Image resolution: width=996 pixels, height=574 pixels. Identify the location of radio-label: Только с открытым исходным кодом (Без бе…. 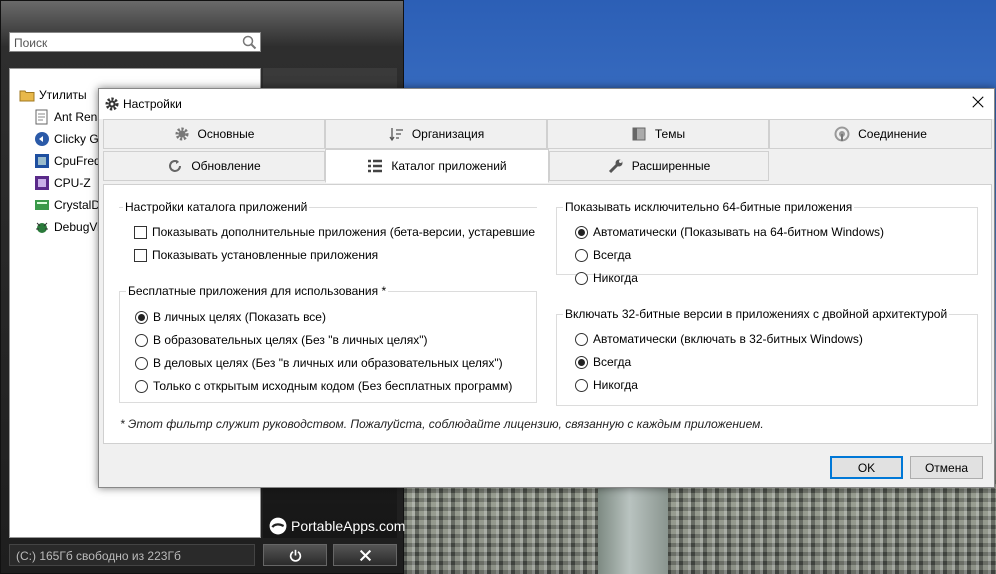
(333, 386).